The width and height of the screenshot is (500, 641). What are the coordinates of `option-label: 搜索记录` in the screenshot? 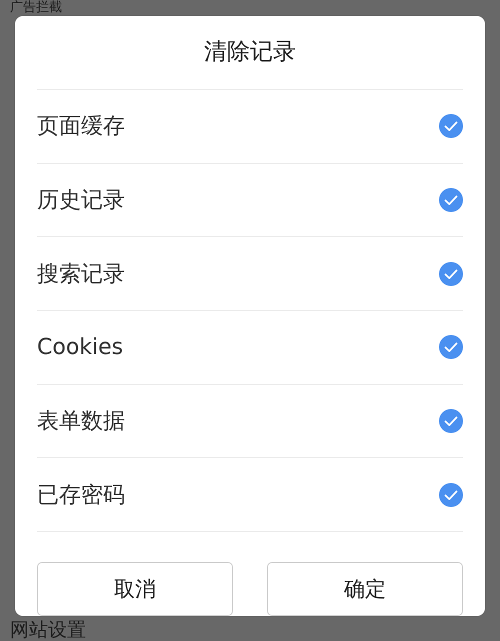 It's located at (81, 274).